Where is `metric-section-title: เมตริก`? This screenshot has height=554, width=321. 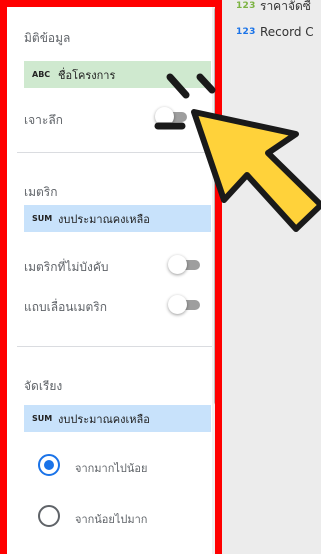 metric-section-title: เมตริก is located at coordinates (41, 192).